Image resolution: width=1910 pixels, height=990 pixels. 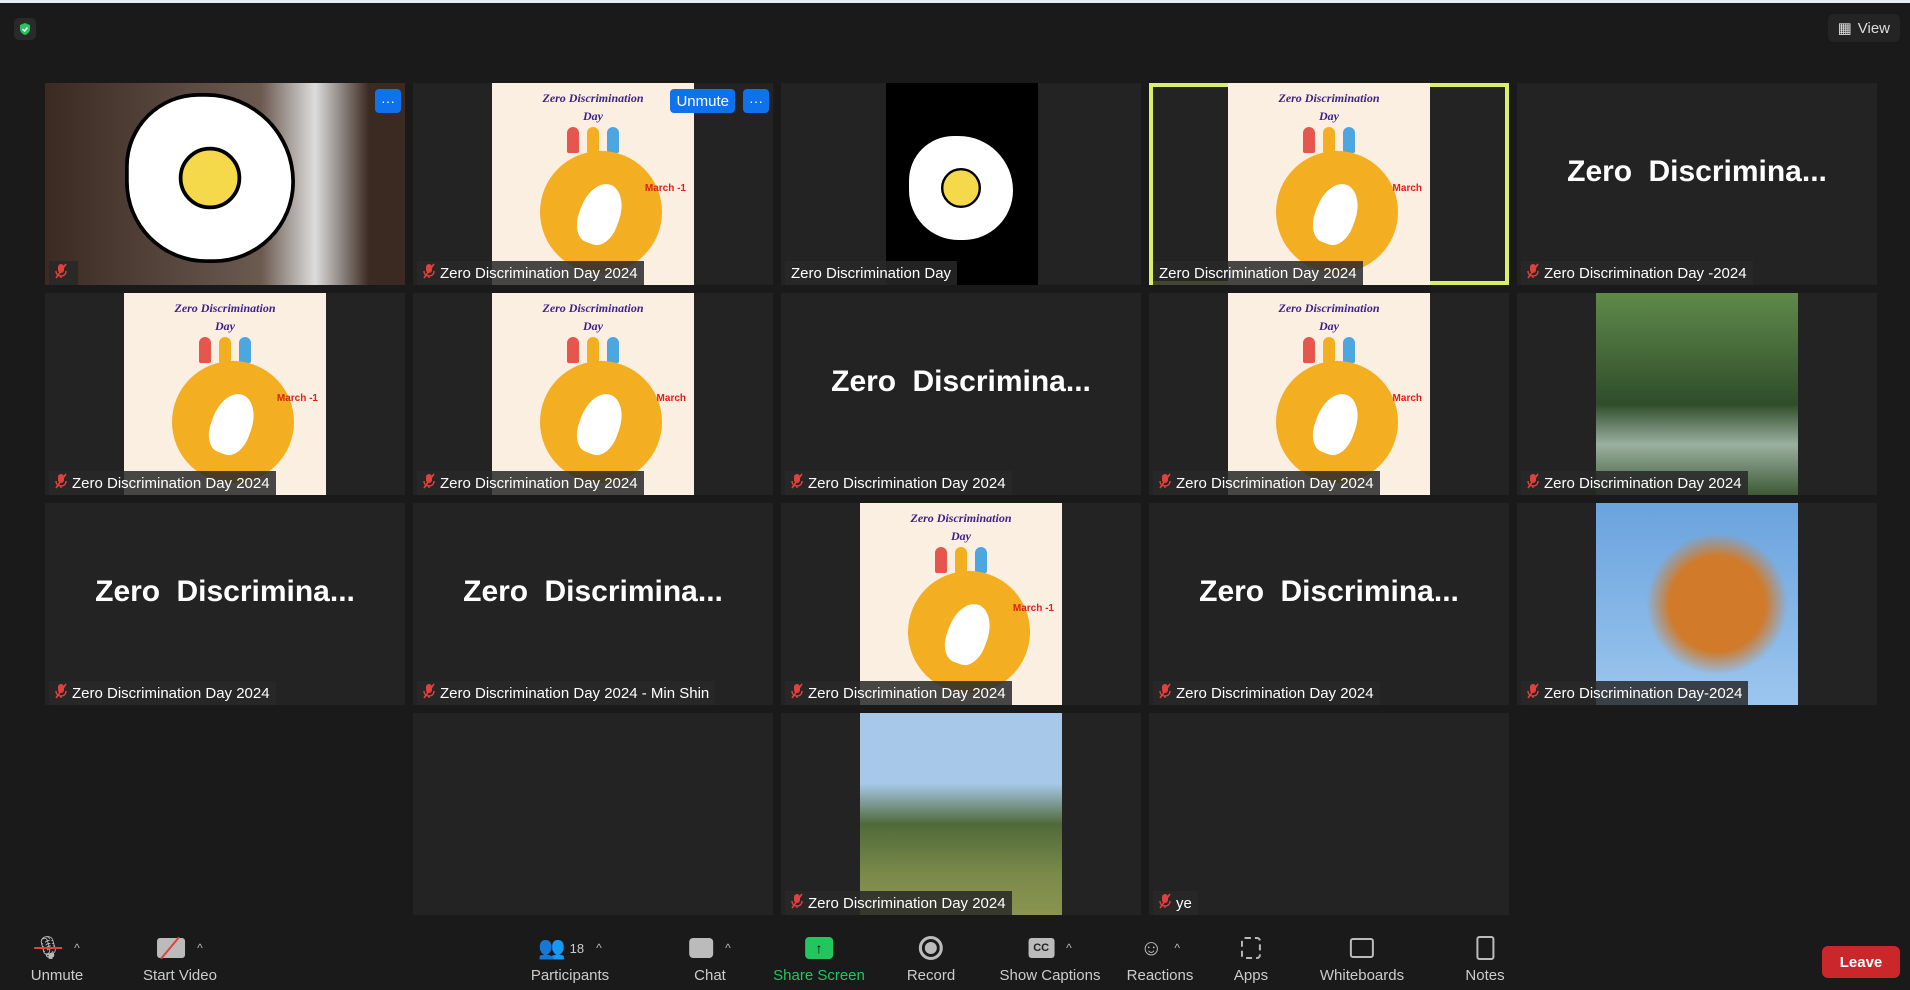 I want to click on whiteboard-icon, so click(x=1362, y=948).